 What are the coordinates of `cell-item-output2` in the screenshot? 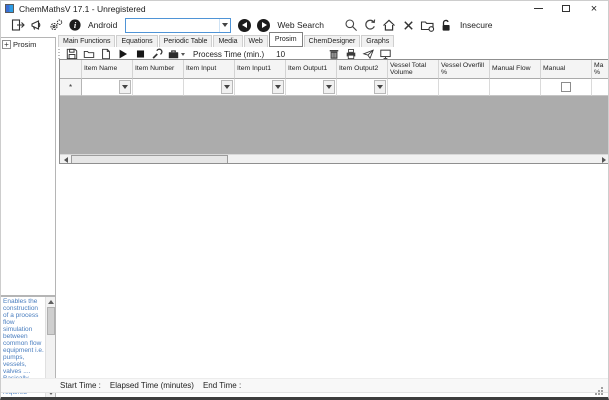 It's located at (362, 87).